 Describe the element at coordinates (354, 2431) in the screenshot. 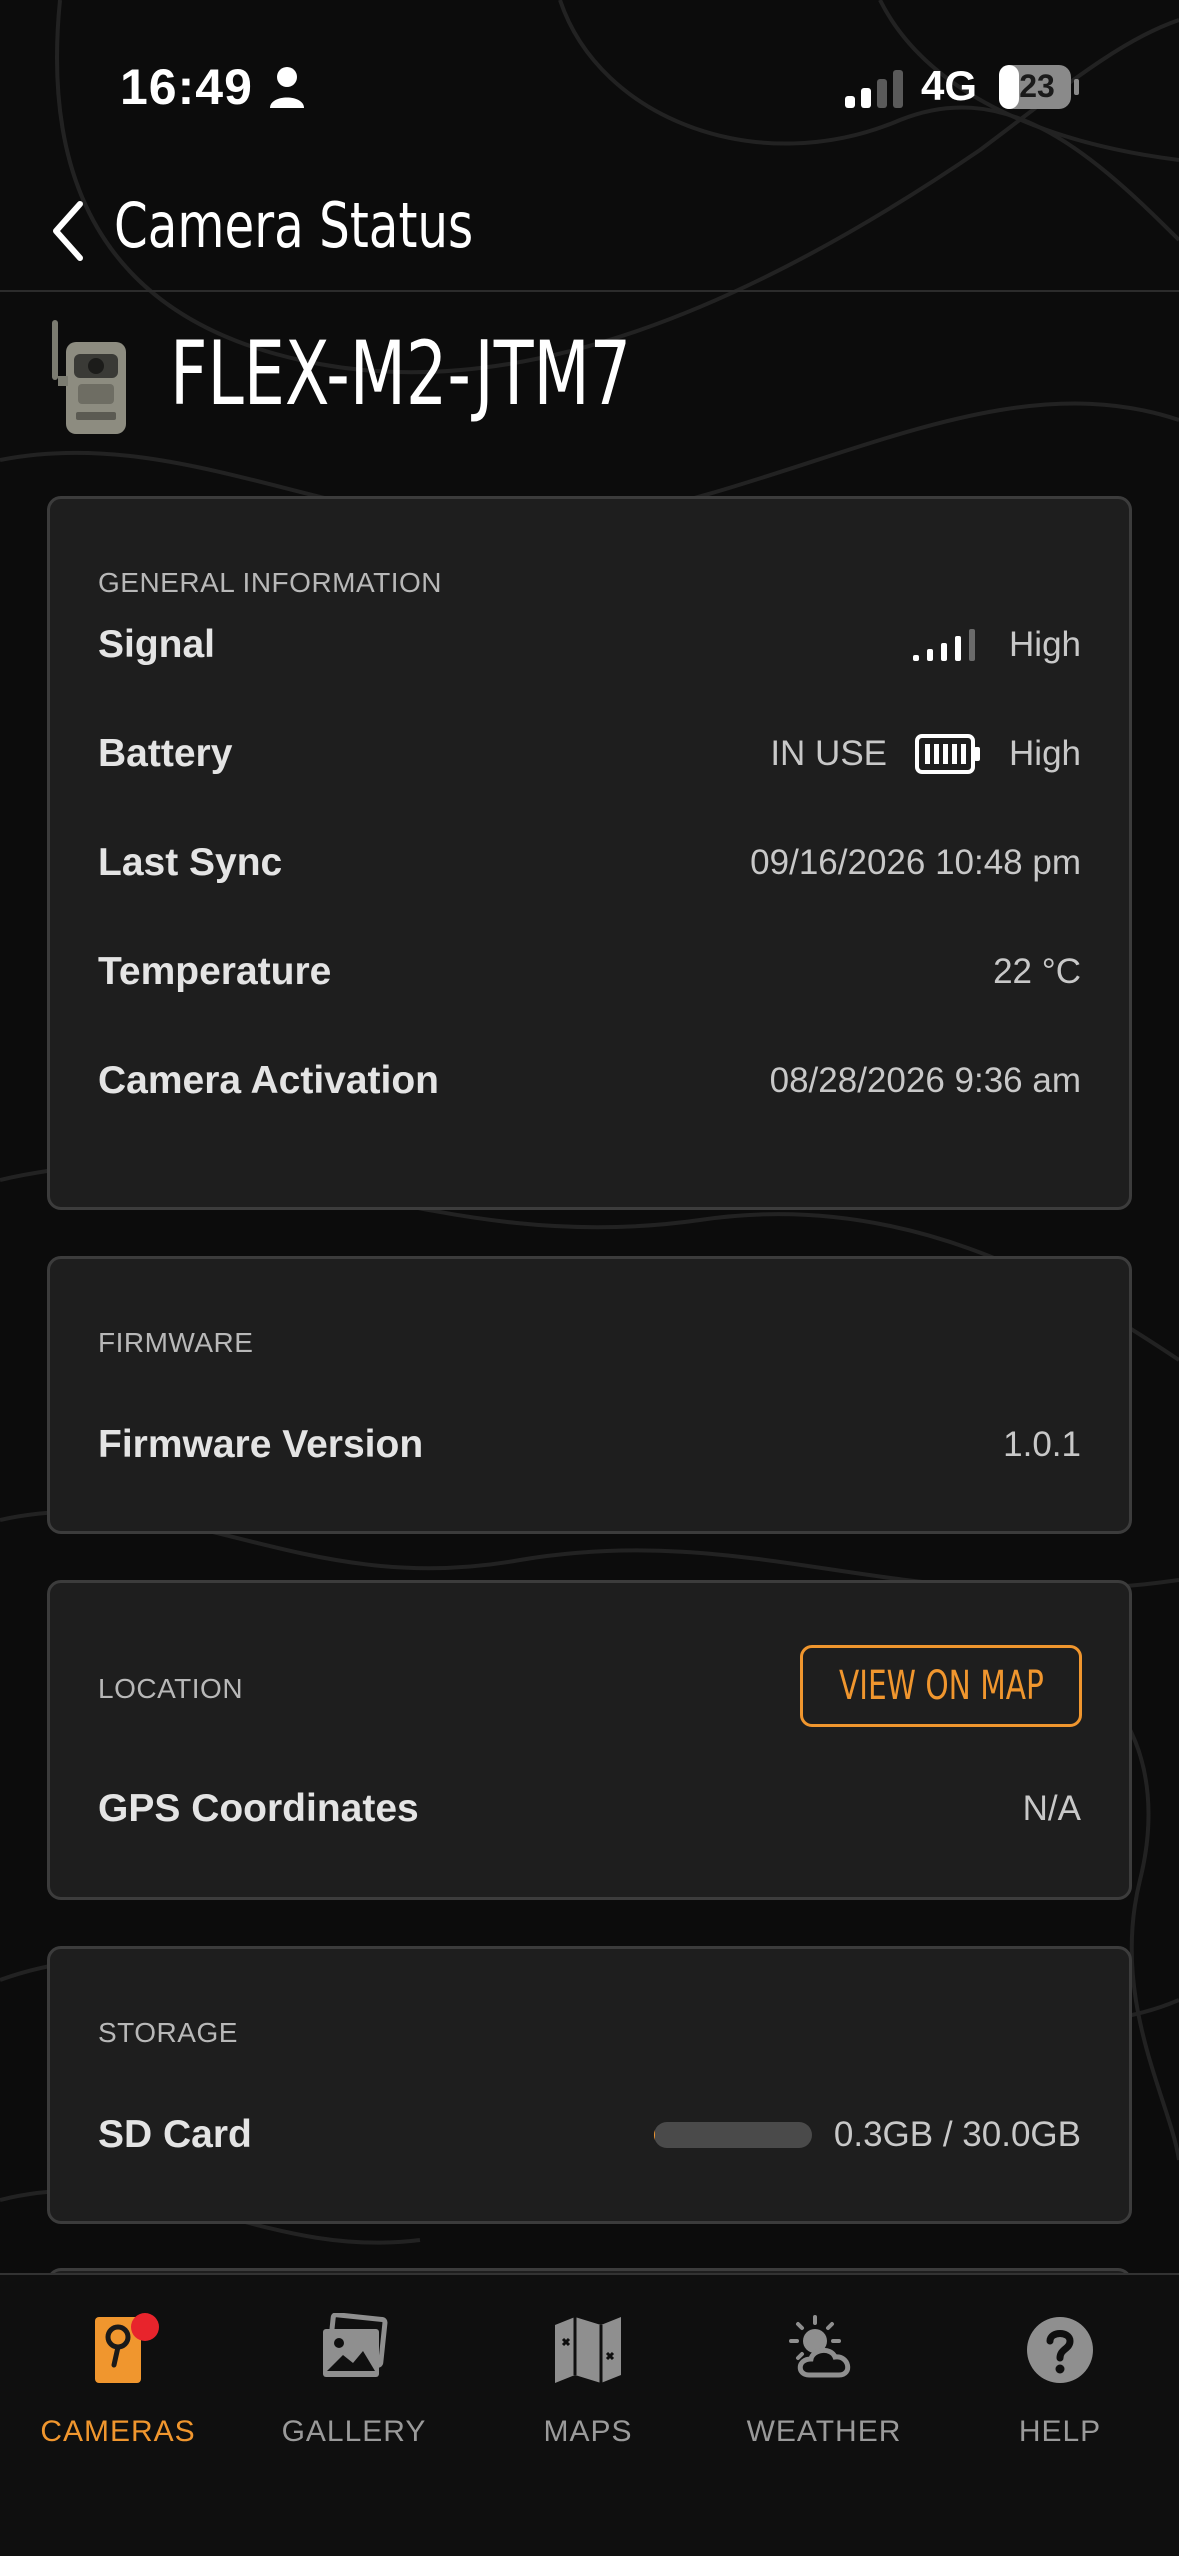

I see `tab-gallery-label: GALLERY` at that location.